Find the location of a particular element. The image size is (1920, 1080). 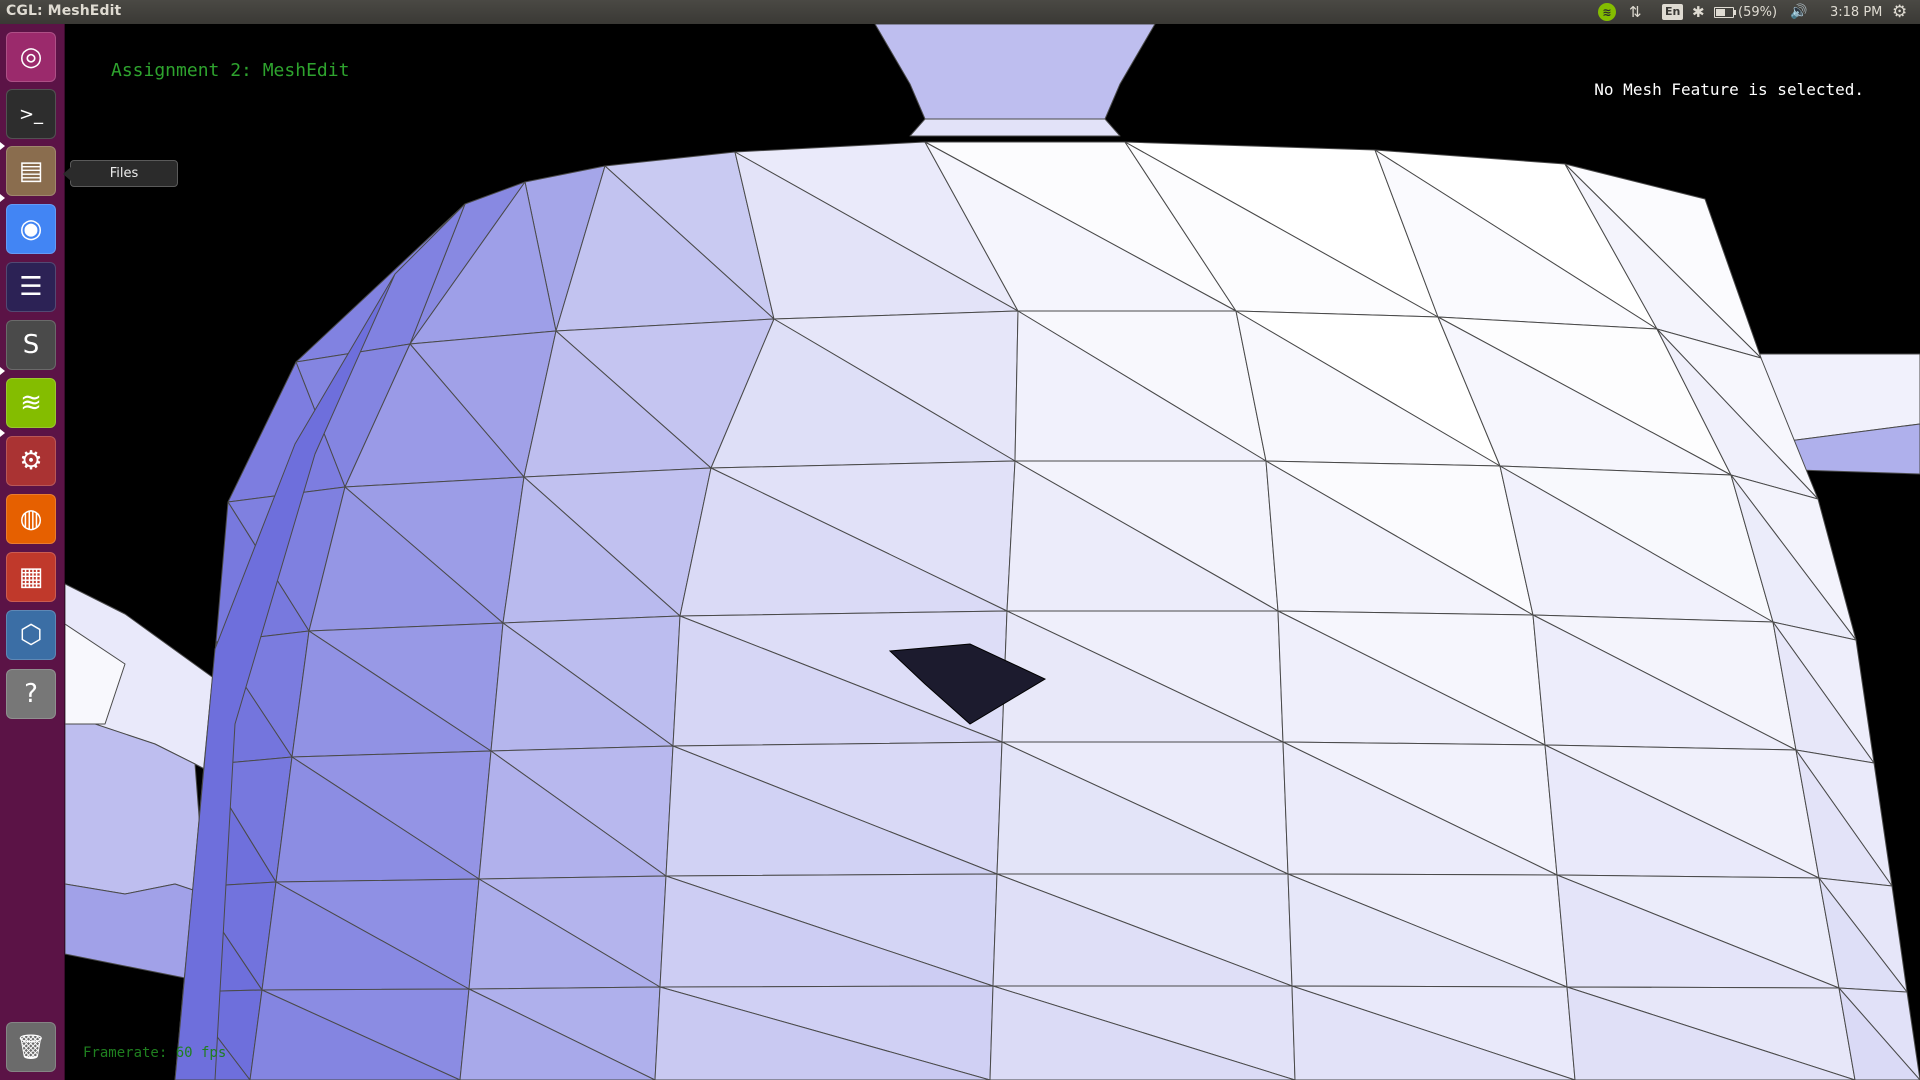

launcher-virtualbox: ⬡ is located at coordinates (31, 635).